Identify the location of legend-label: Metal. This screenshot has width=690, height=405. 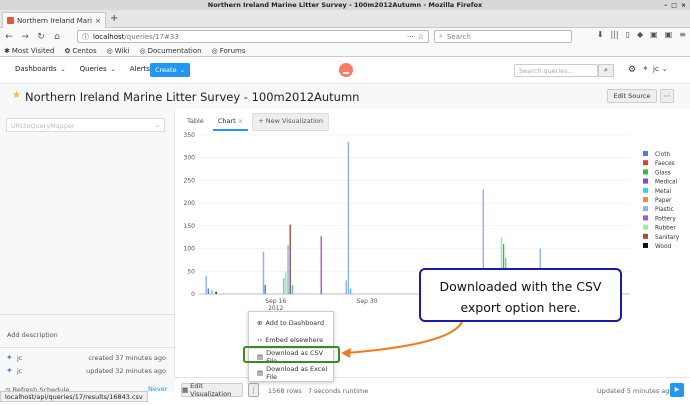
(663, 192).